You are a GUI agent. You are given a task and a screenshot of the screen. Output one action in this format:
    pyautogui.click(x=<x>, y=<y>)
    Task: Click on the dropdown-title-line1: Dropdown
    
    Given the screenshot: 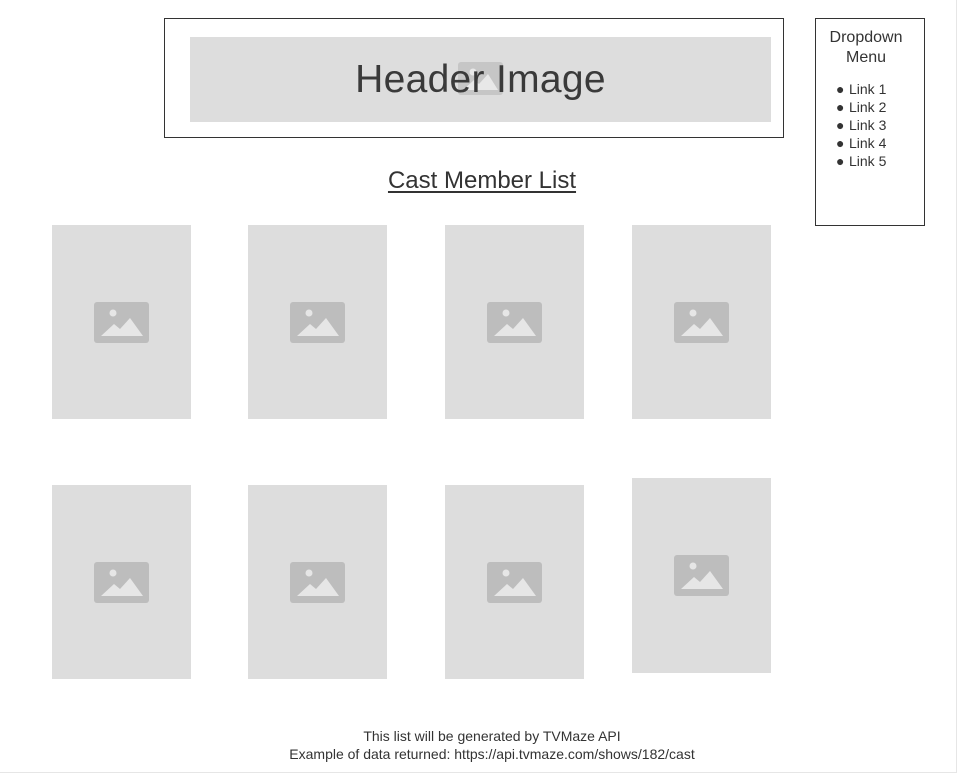 What is the action you would take?
    pyautogui.click(x=866, y=37)
    